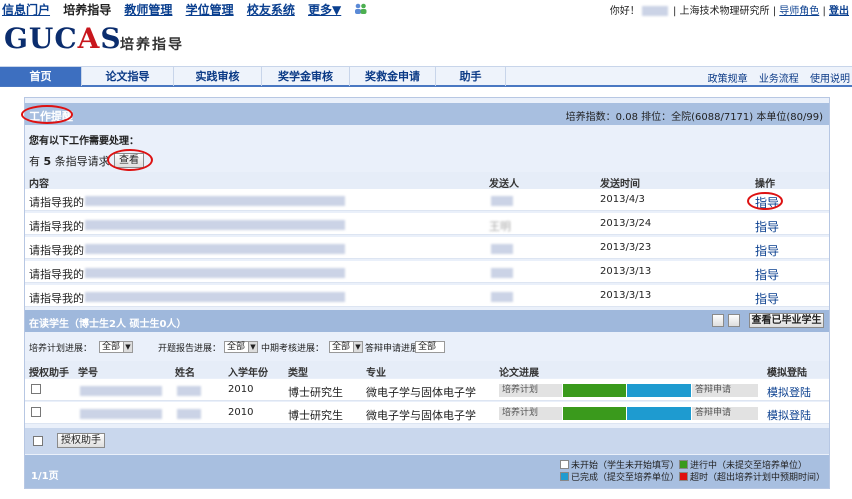 Image resolution: width=852 pixels, height=499 pixels. I want to click on request-row: 请指导我的 2013/3/13 指导, so click(427, 272).